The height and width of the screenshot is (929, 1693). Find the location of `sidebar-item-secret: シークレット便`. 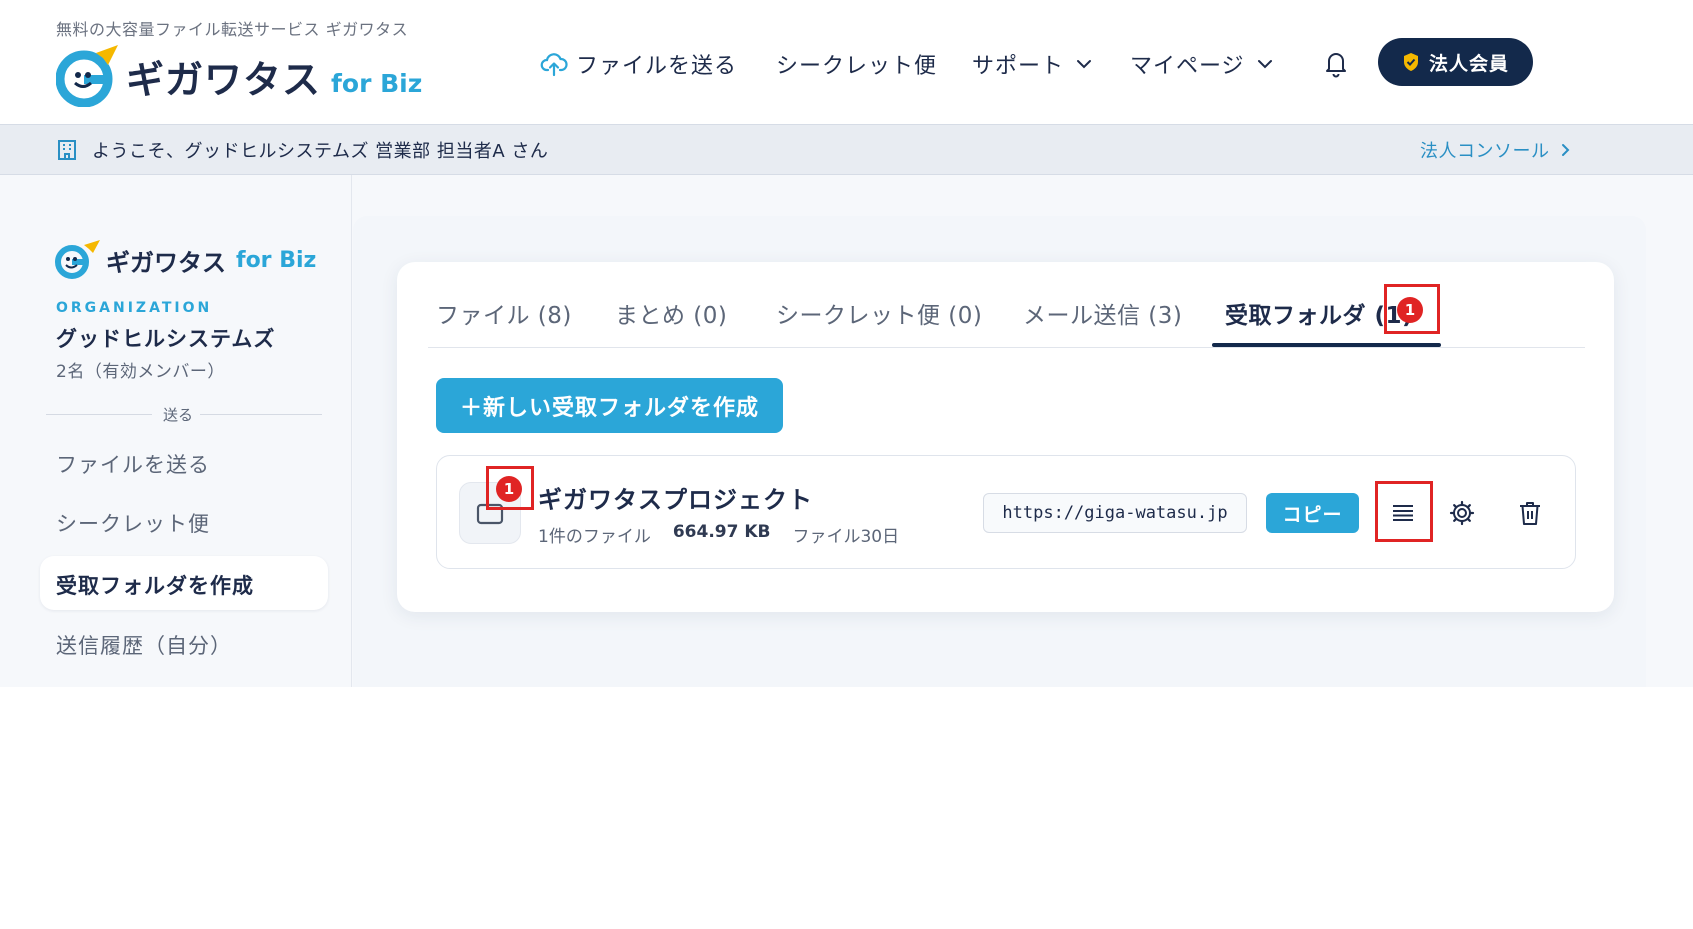

sidebar-item-secret: シークレット便 is located at coordinates (133, 523).